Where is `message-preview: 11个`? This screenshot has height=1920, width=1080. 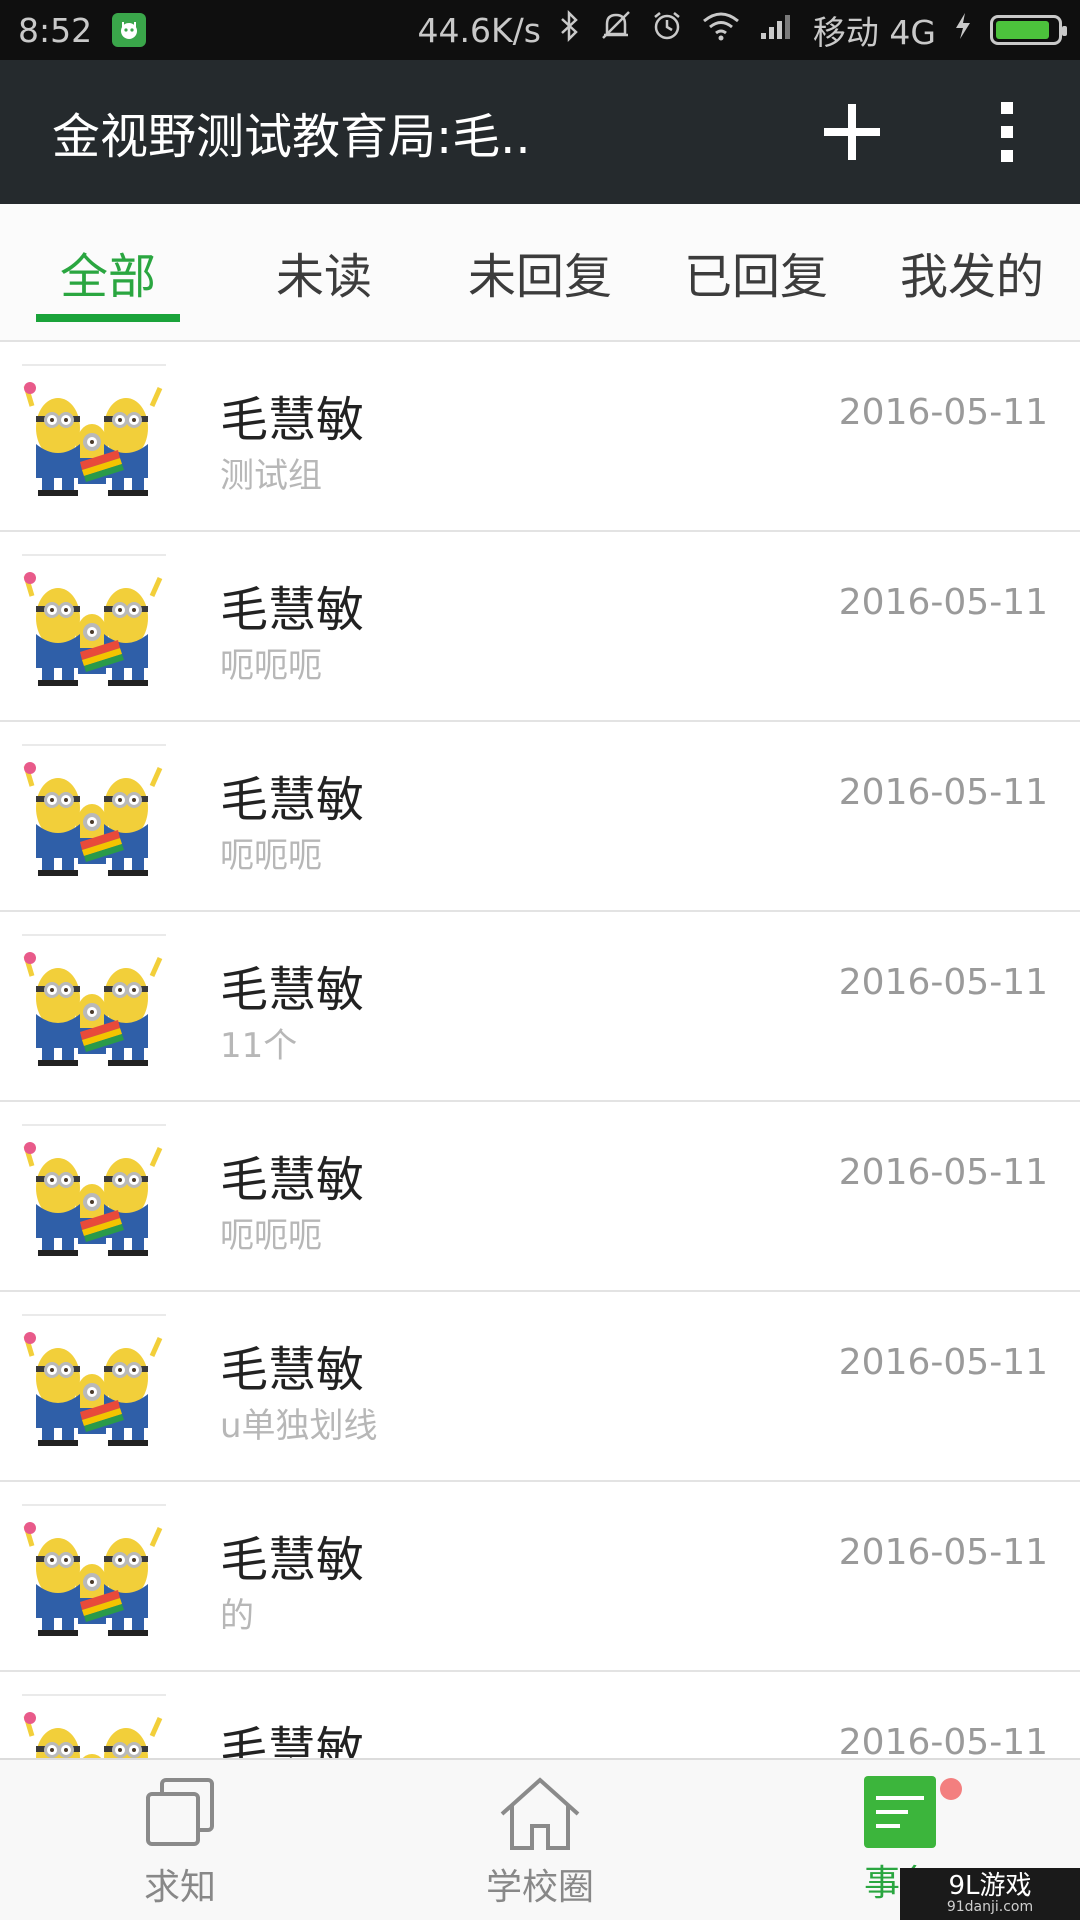 message-preview: 11个 is located at coordinates (259, 1046).